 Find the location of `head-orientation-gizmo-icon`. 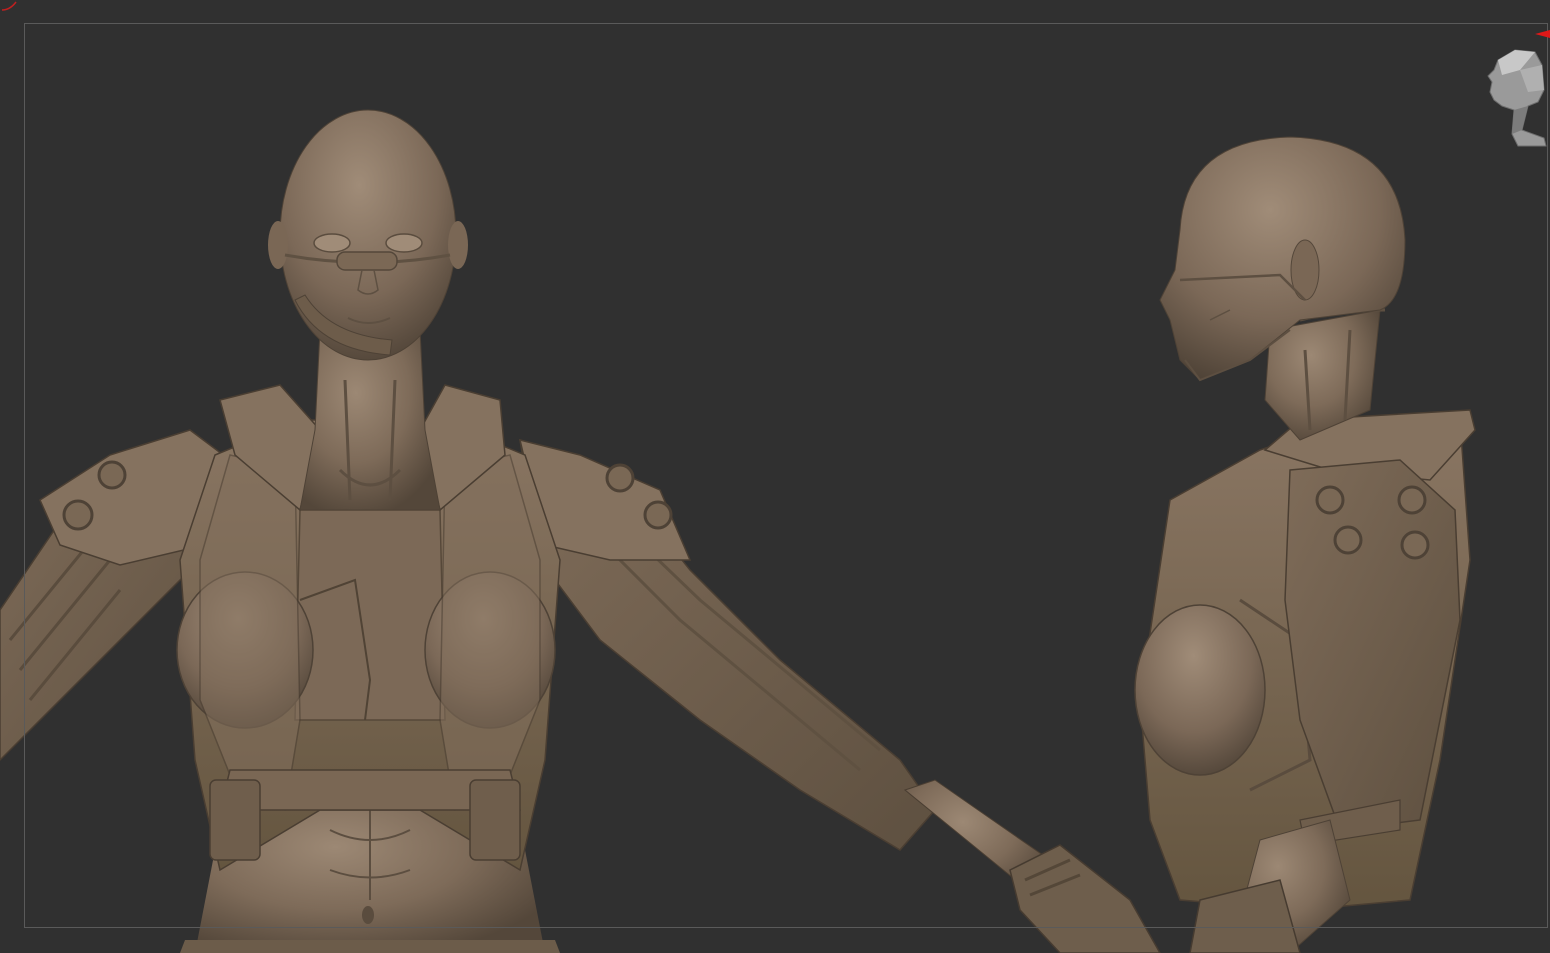

head-orientation-gizmo-icon is located at coordinates (1515, 90).